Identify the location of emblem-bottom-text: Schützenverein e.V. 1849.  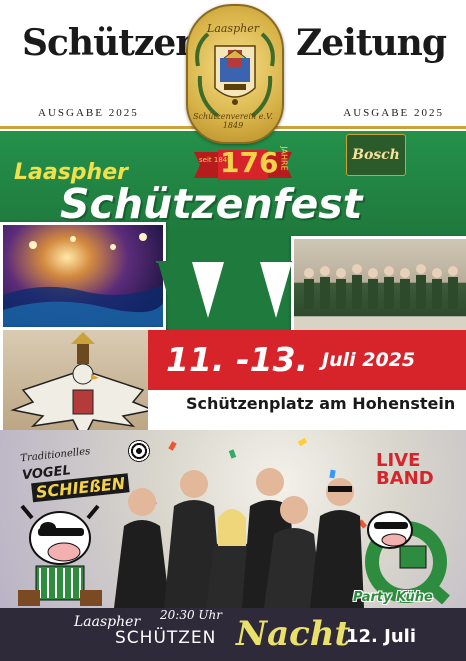
(233, 121).